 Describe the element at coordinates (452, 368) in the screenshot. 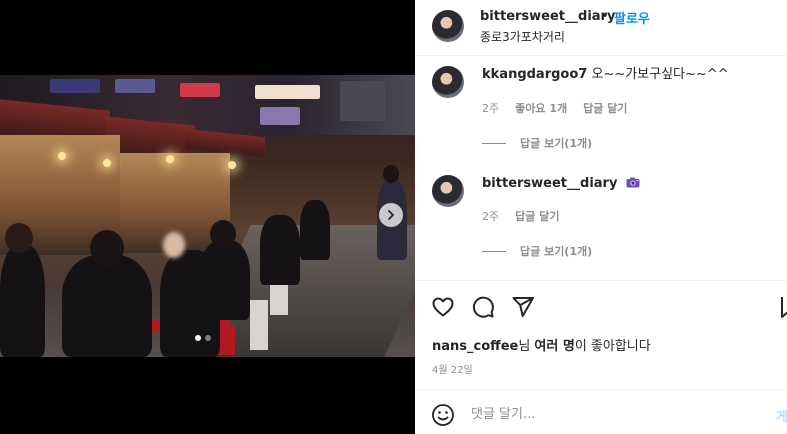

I see `post-date: 4월 22일` at that location.